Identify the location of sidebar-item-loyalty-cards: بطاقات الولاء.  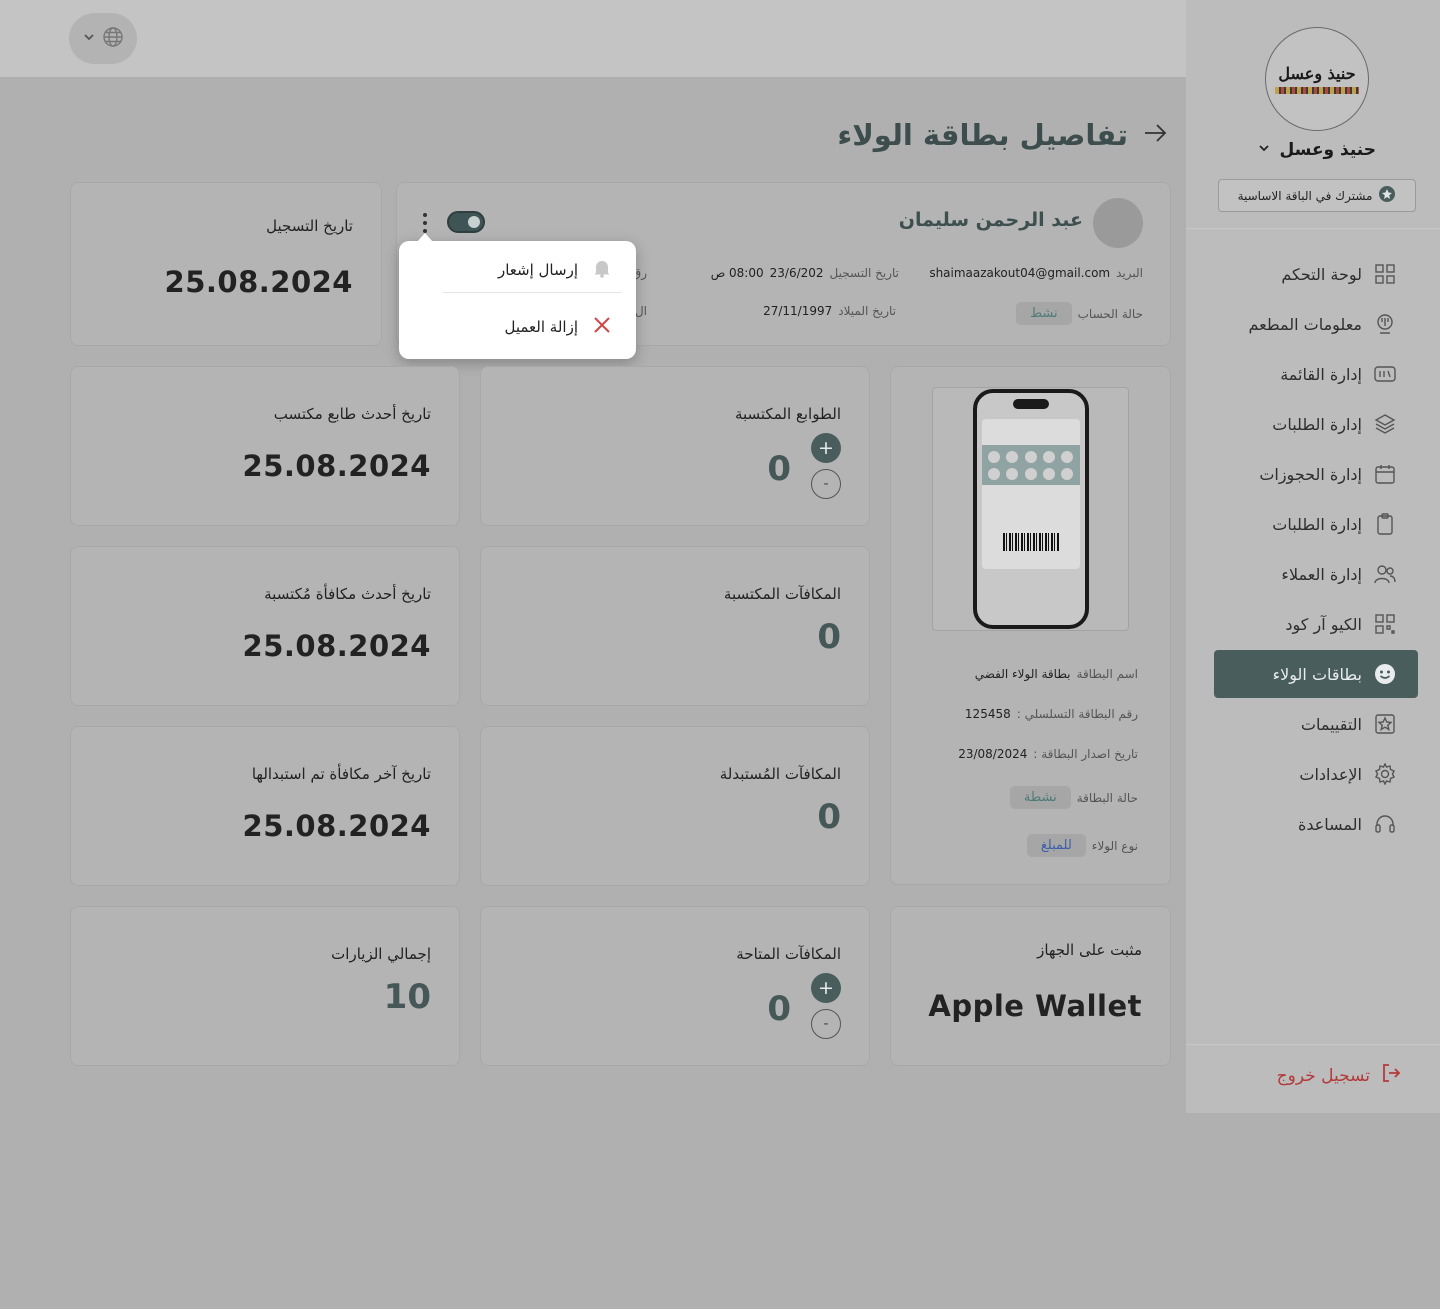
(1316, 674).